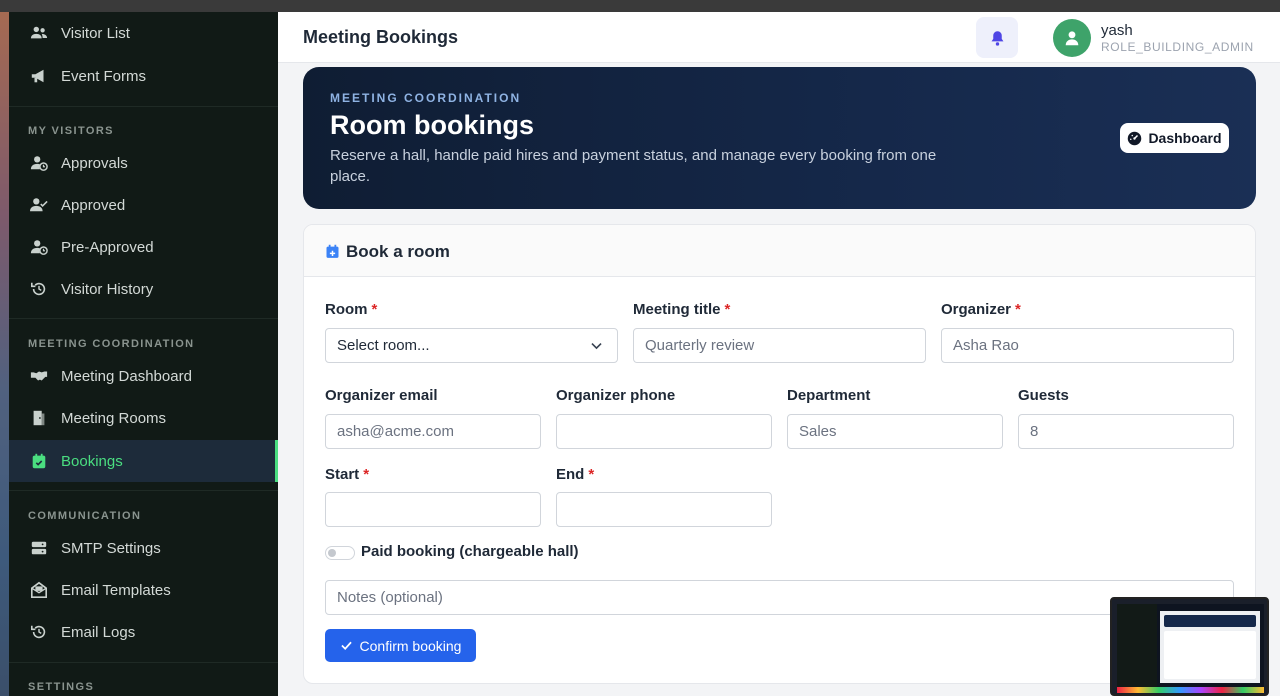 The image size is (1280, 696). What do you see at coordinates (93, 205) in the screenshot?
I see `sidebar-item-label: Approved` at bounding box center [93, 205].